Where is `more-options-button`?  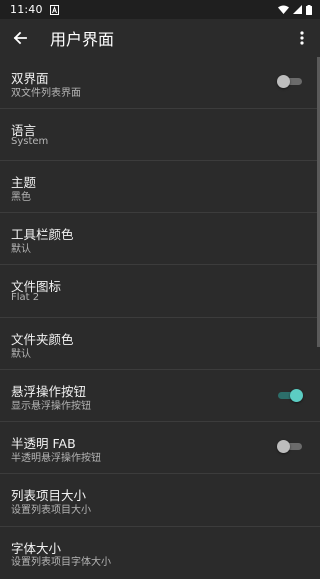 more-options-button is located at coordinates (302, 38).